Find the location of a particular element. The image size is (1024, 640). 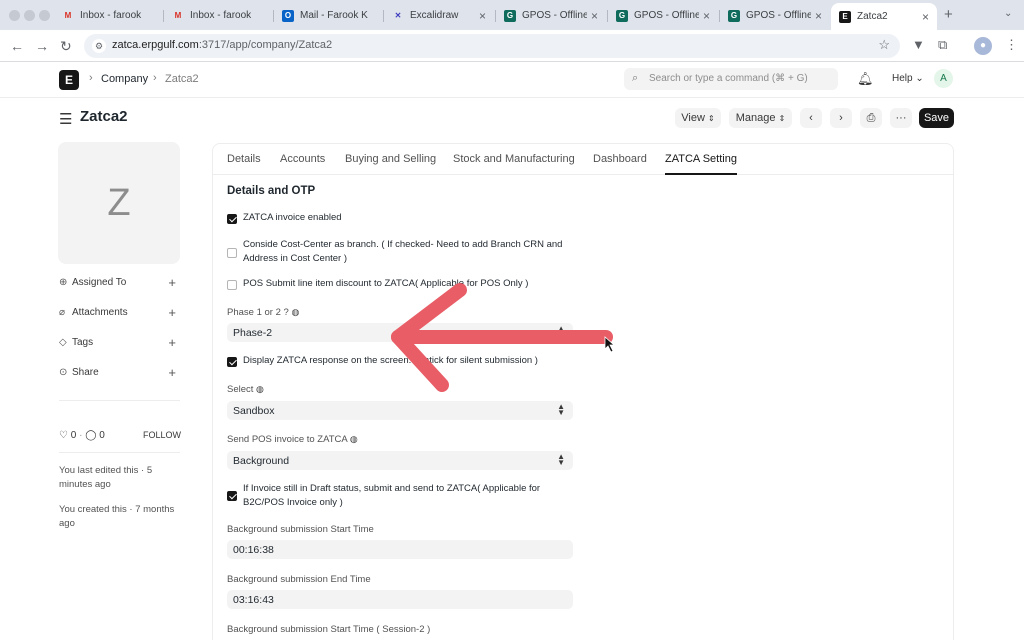

next-record-button: › is located at coordinates (841, 118).